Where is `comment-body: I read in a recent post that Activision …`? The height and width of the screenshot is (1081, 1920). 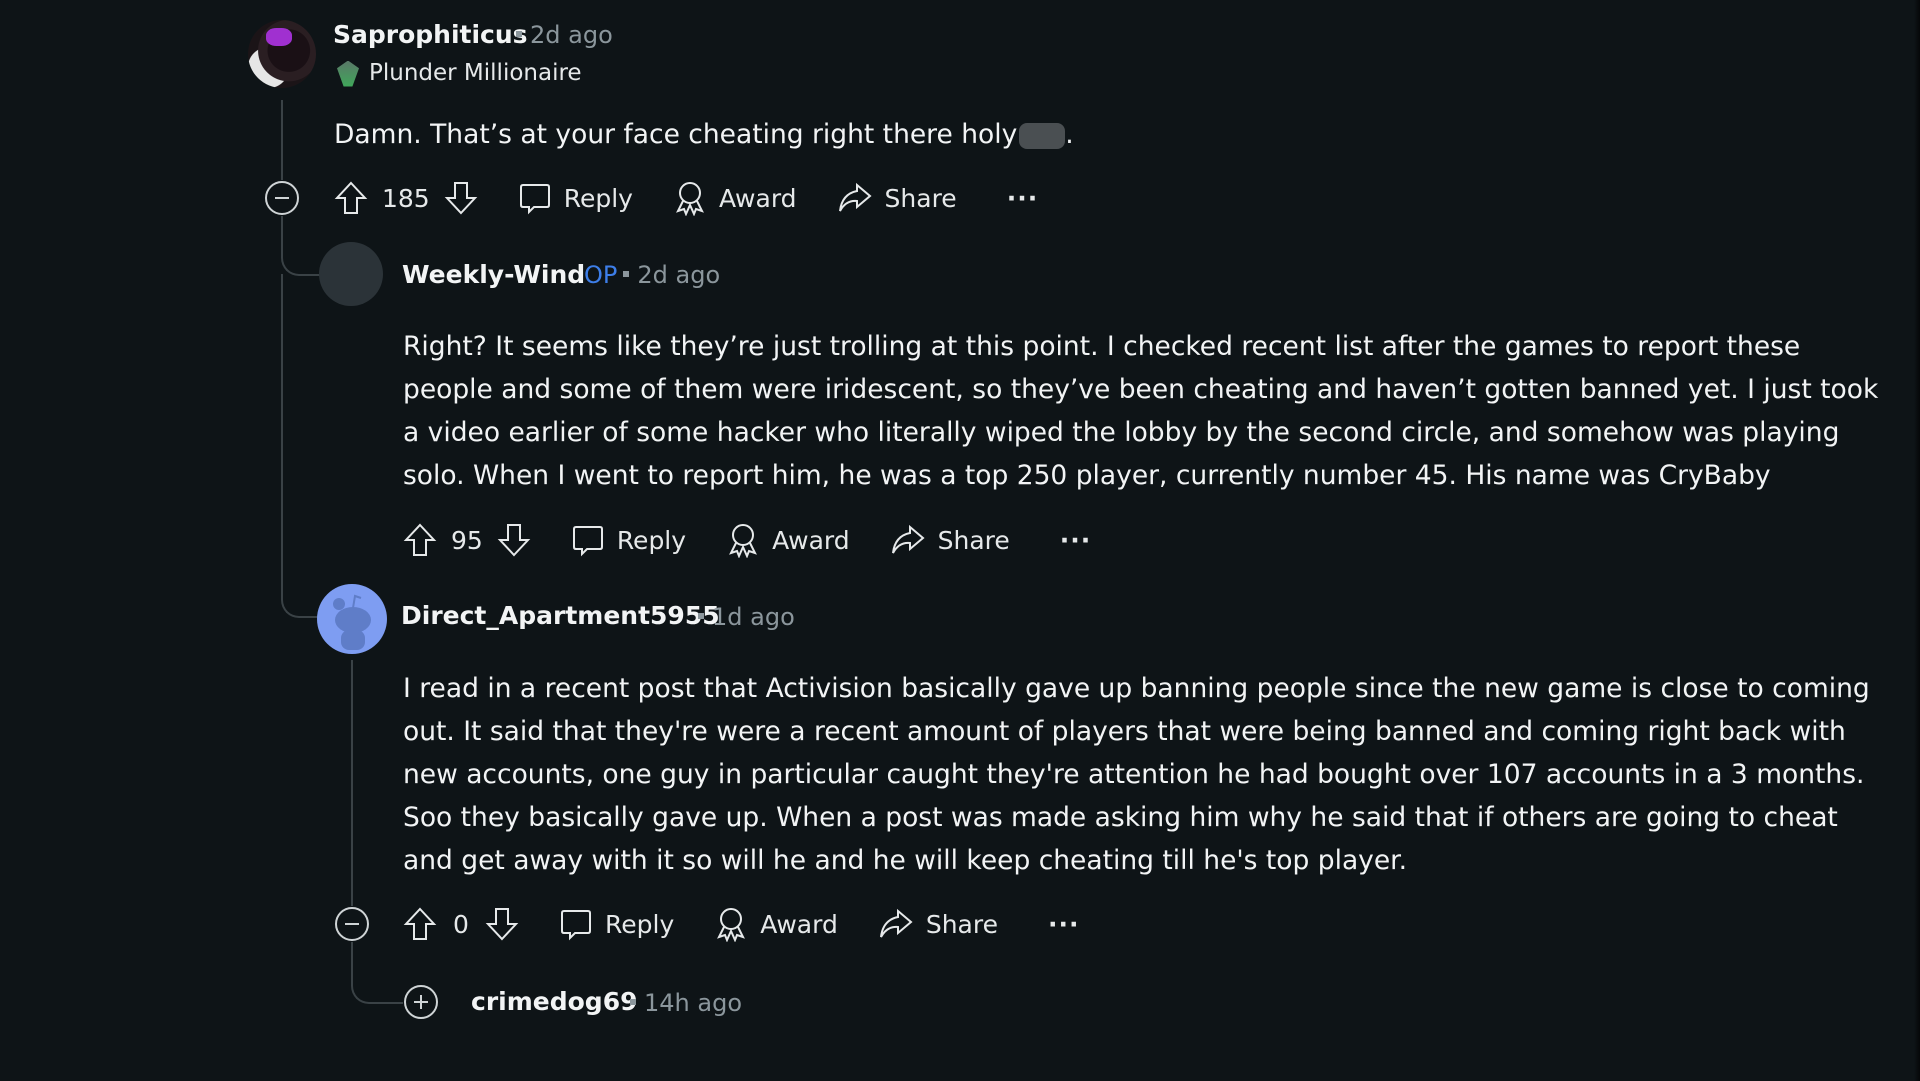
comment-body: I read in a recent post that Activision … is located at coordinates (1136, 774).